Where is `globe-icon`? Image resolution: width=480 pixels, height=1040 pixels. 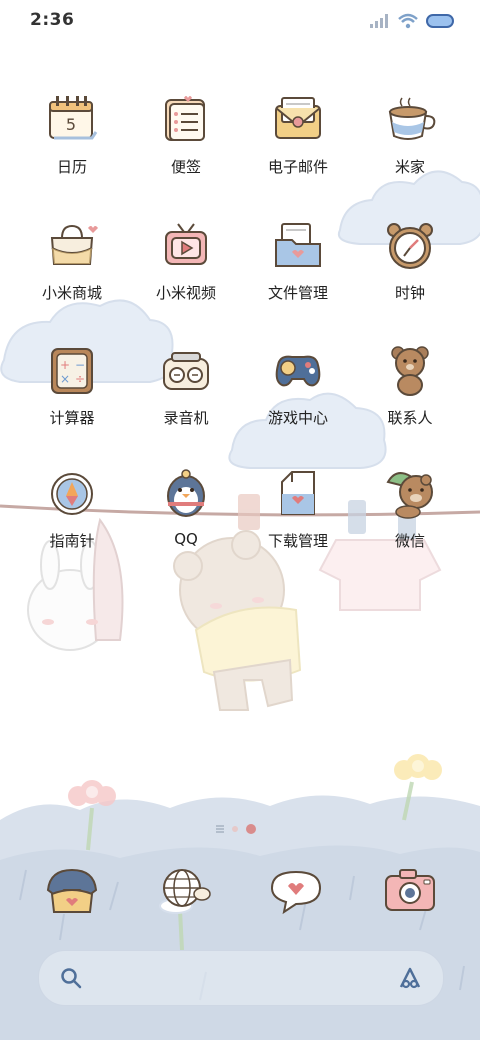
globe-icon is located at coordinates (182, 890).